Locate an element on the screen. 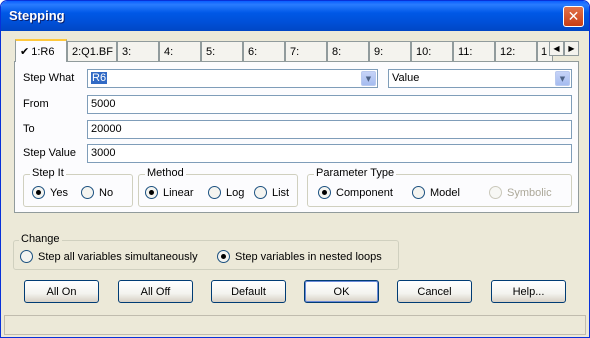  to-field: 20000 is located at coordinates (329, 129).